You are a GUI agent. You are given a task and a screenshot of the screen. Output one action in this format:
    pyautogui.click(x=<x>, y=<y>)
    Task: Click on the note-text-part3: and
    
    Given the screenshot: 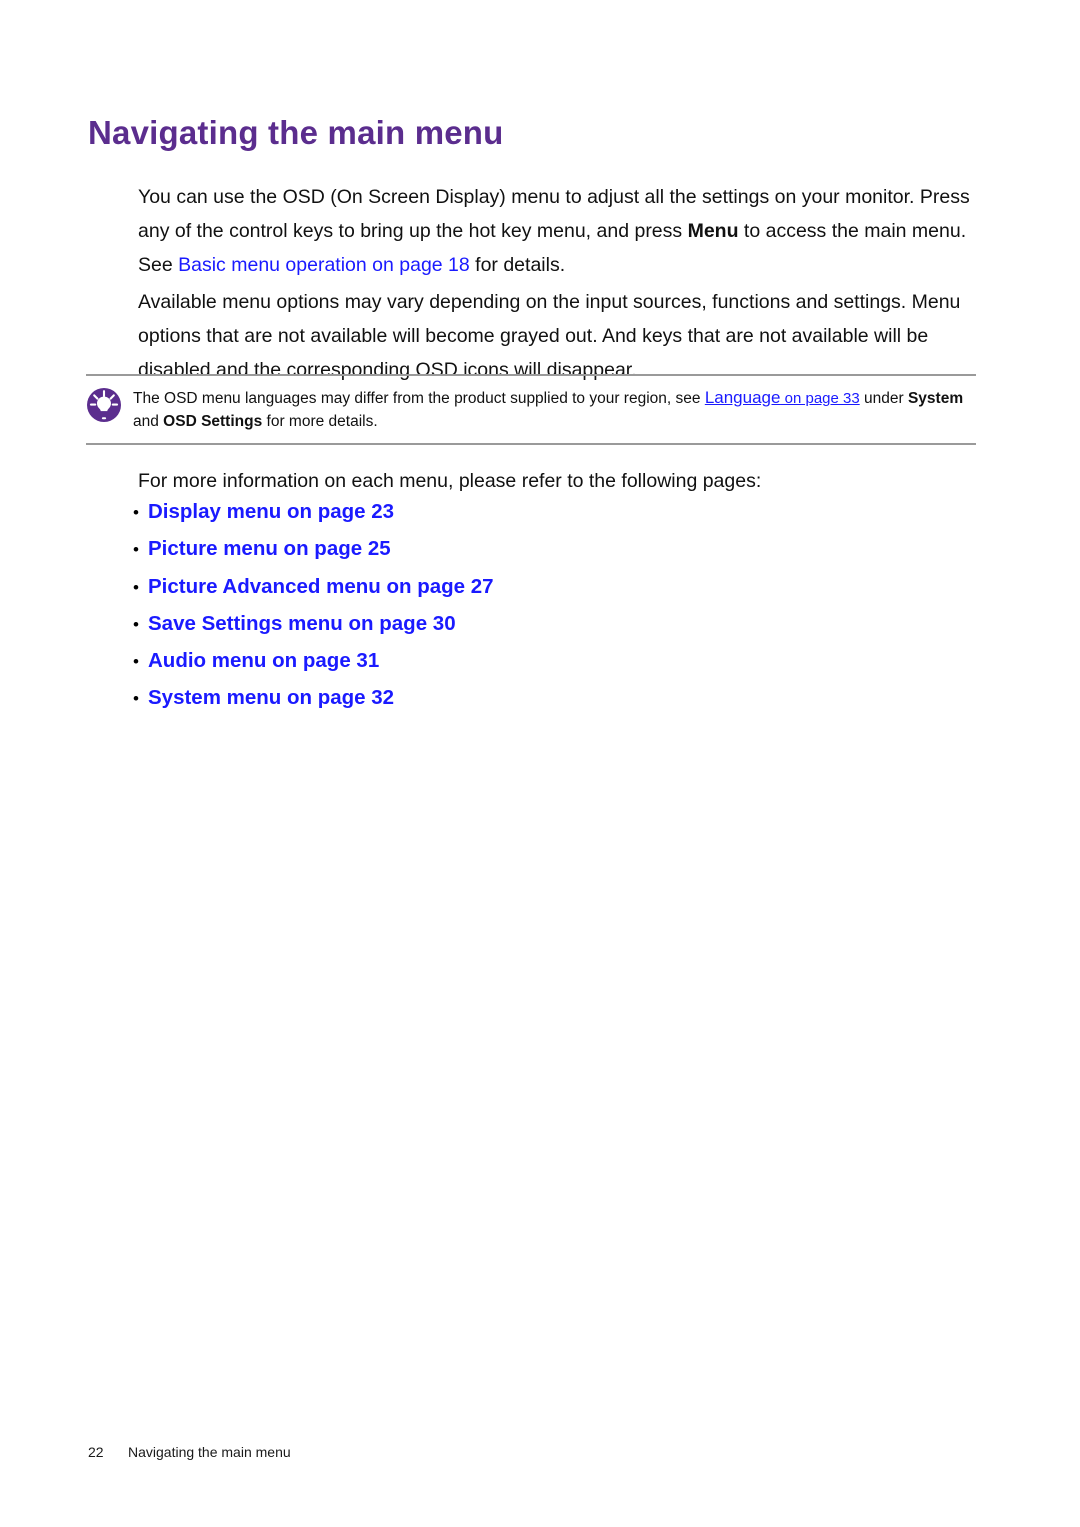 What is the action you would take?
    pyautogui.click(x=148, y=421)
    